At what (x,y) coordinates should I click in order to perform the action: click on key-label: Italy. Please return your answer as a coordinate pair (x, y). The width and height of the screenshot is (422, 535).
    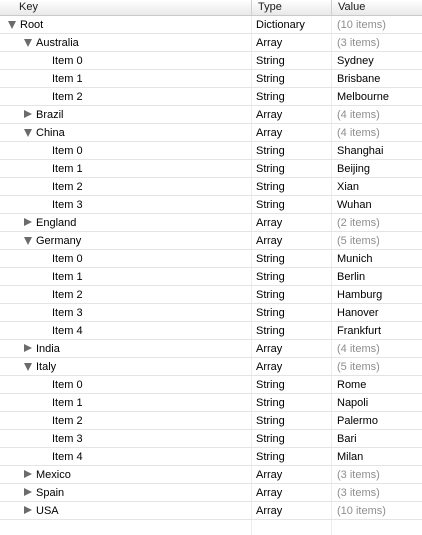
    Looking at the image, I should click on (46, 367).